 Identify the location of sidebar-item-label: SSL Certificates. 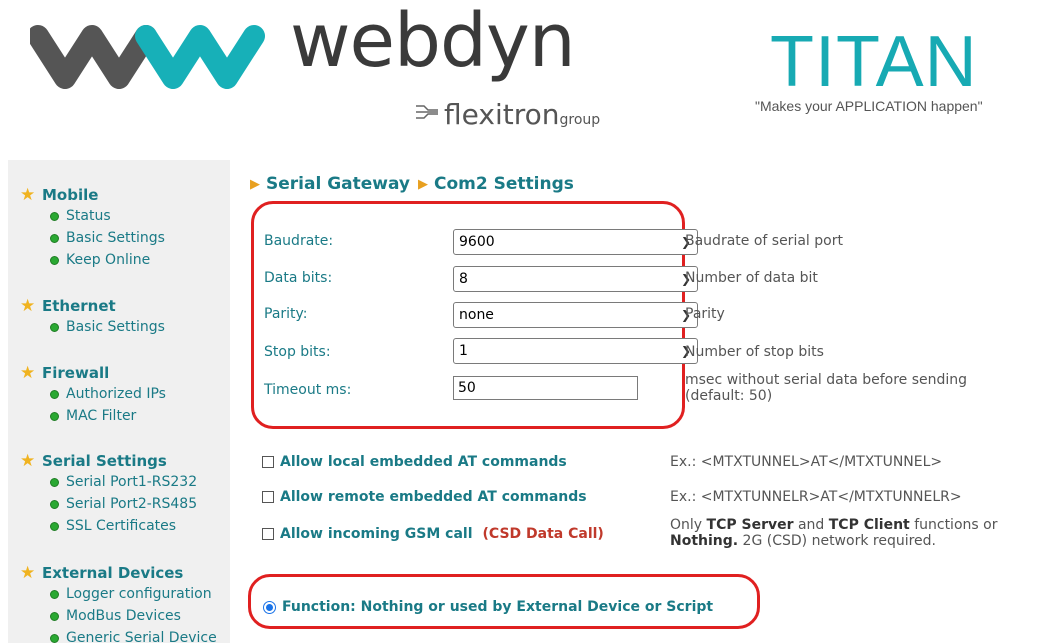
(121, 526).